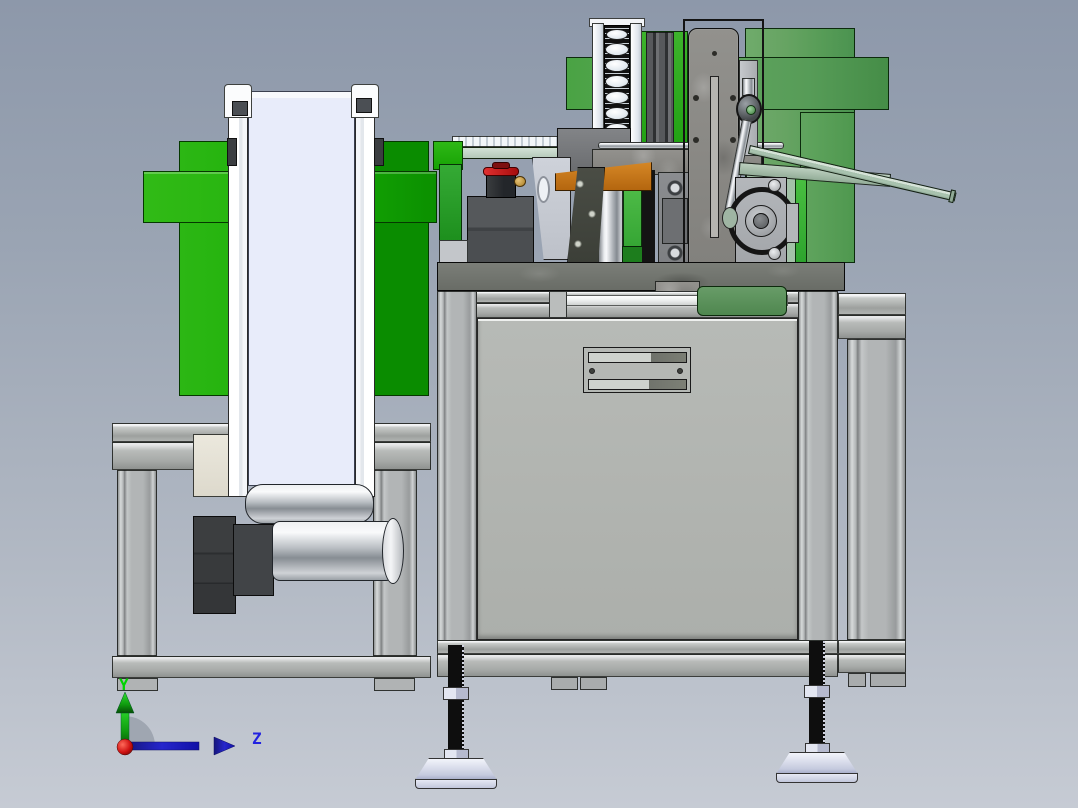 The width and height of the screenshot is (1078, 808). Describe the element at coordinates (453, 251) in the screenshot. I see `left-gray-block` at that location.